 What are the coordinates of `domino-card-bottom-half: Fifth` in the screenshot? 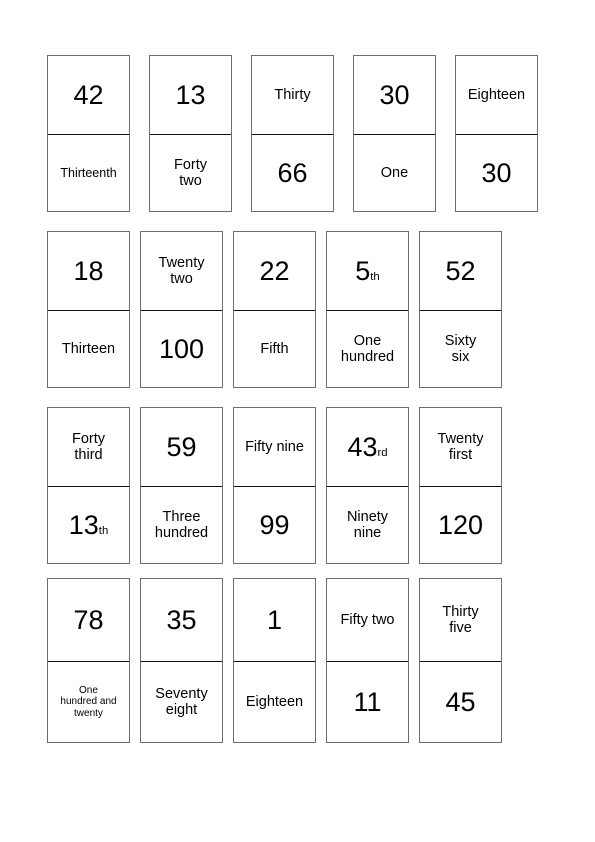 It's located at (274, 349).